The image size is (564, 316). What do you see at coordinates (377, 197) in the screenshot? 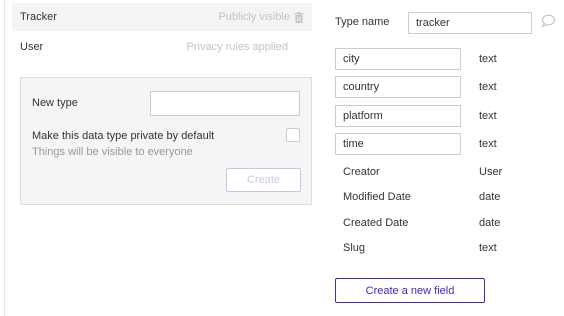
I see `builtin-field-name: Modified Date` at bounding box center [377, 197].